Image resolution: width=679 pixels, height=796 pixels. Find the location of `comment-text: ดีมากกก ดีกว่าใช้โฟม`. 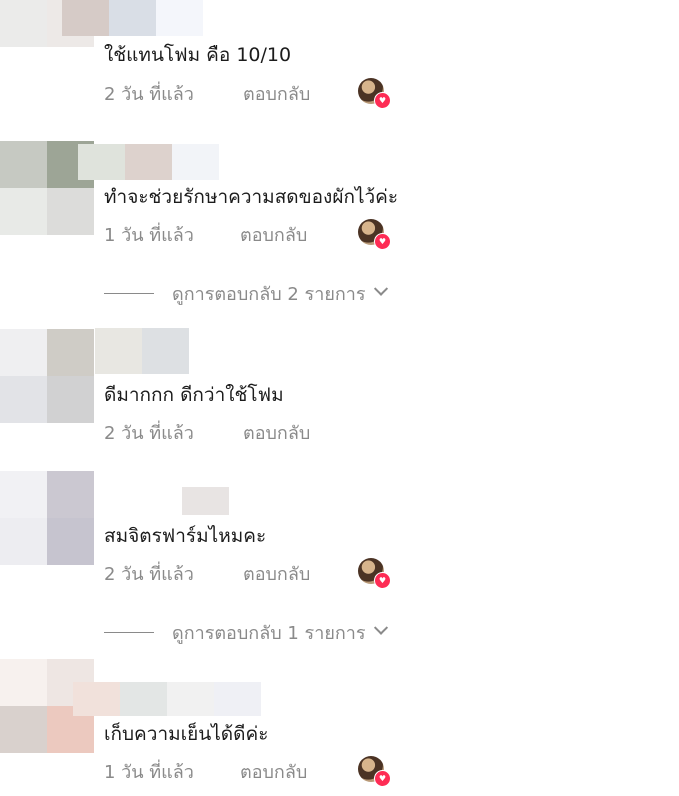

comment-text: ดีมากกก ดีกว่าใช้โฟม is located at coordinates (194, 395).